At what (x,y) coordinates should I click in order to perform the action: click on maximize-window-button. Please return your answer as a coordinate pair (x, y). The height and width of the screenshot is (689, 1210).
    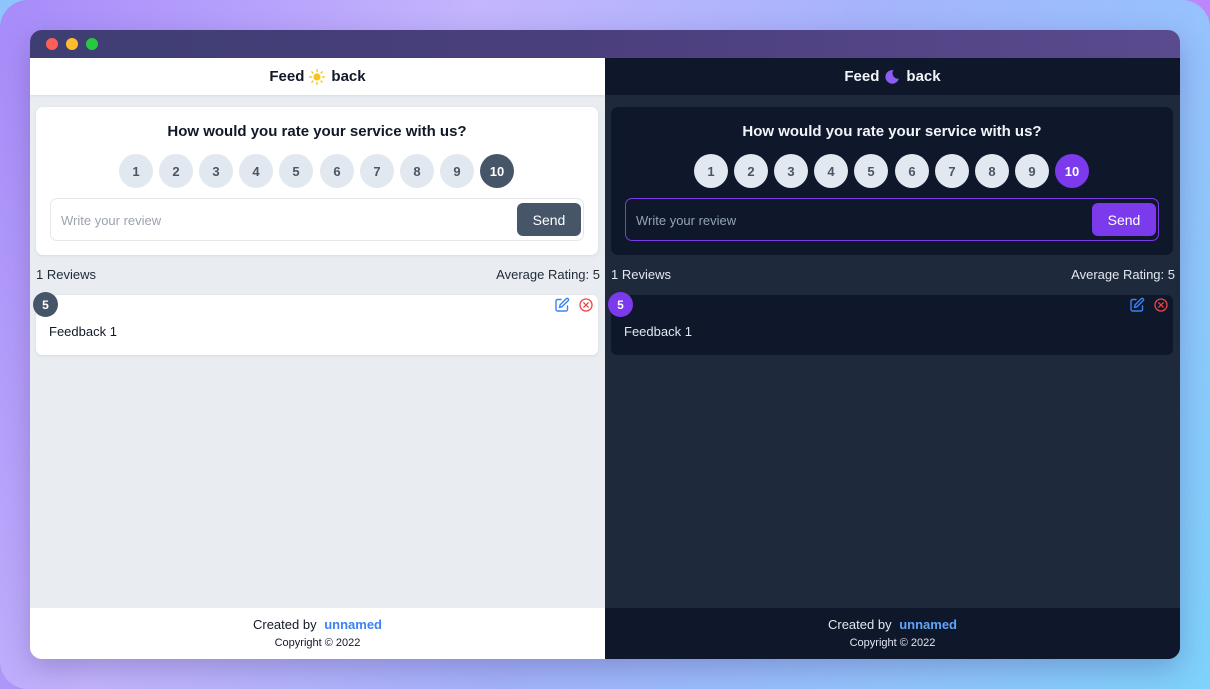
    Looking at the image, I should click on (92, 44).